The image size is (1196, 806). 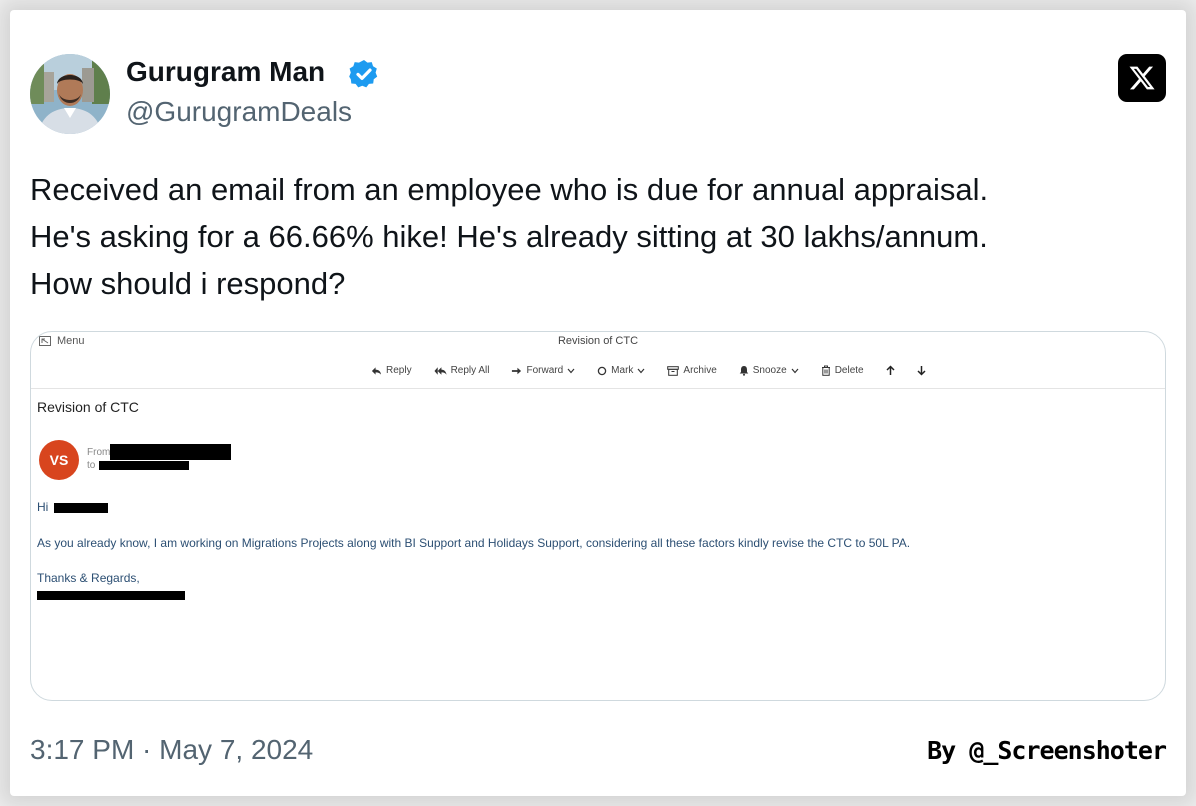 I want to click on forward-button: Forward, so click(x=543, y=370).